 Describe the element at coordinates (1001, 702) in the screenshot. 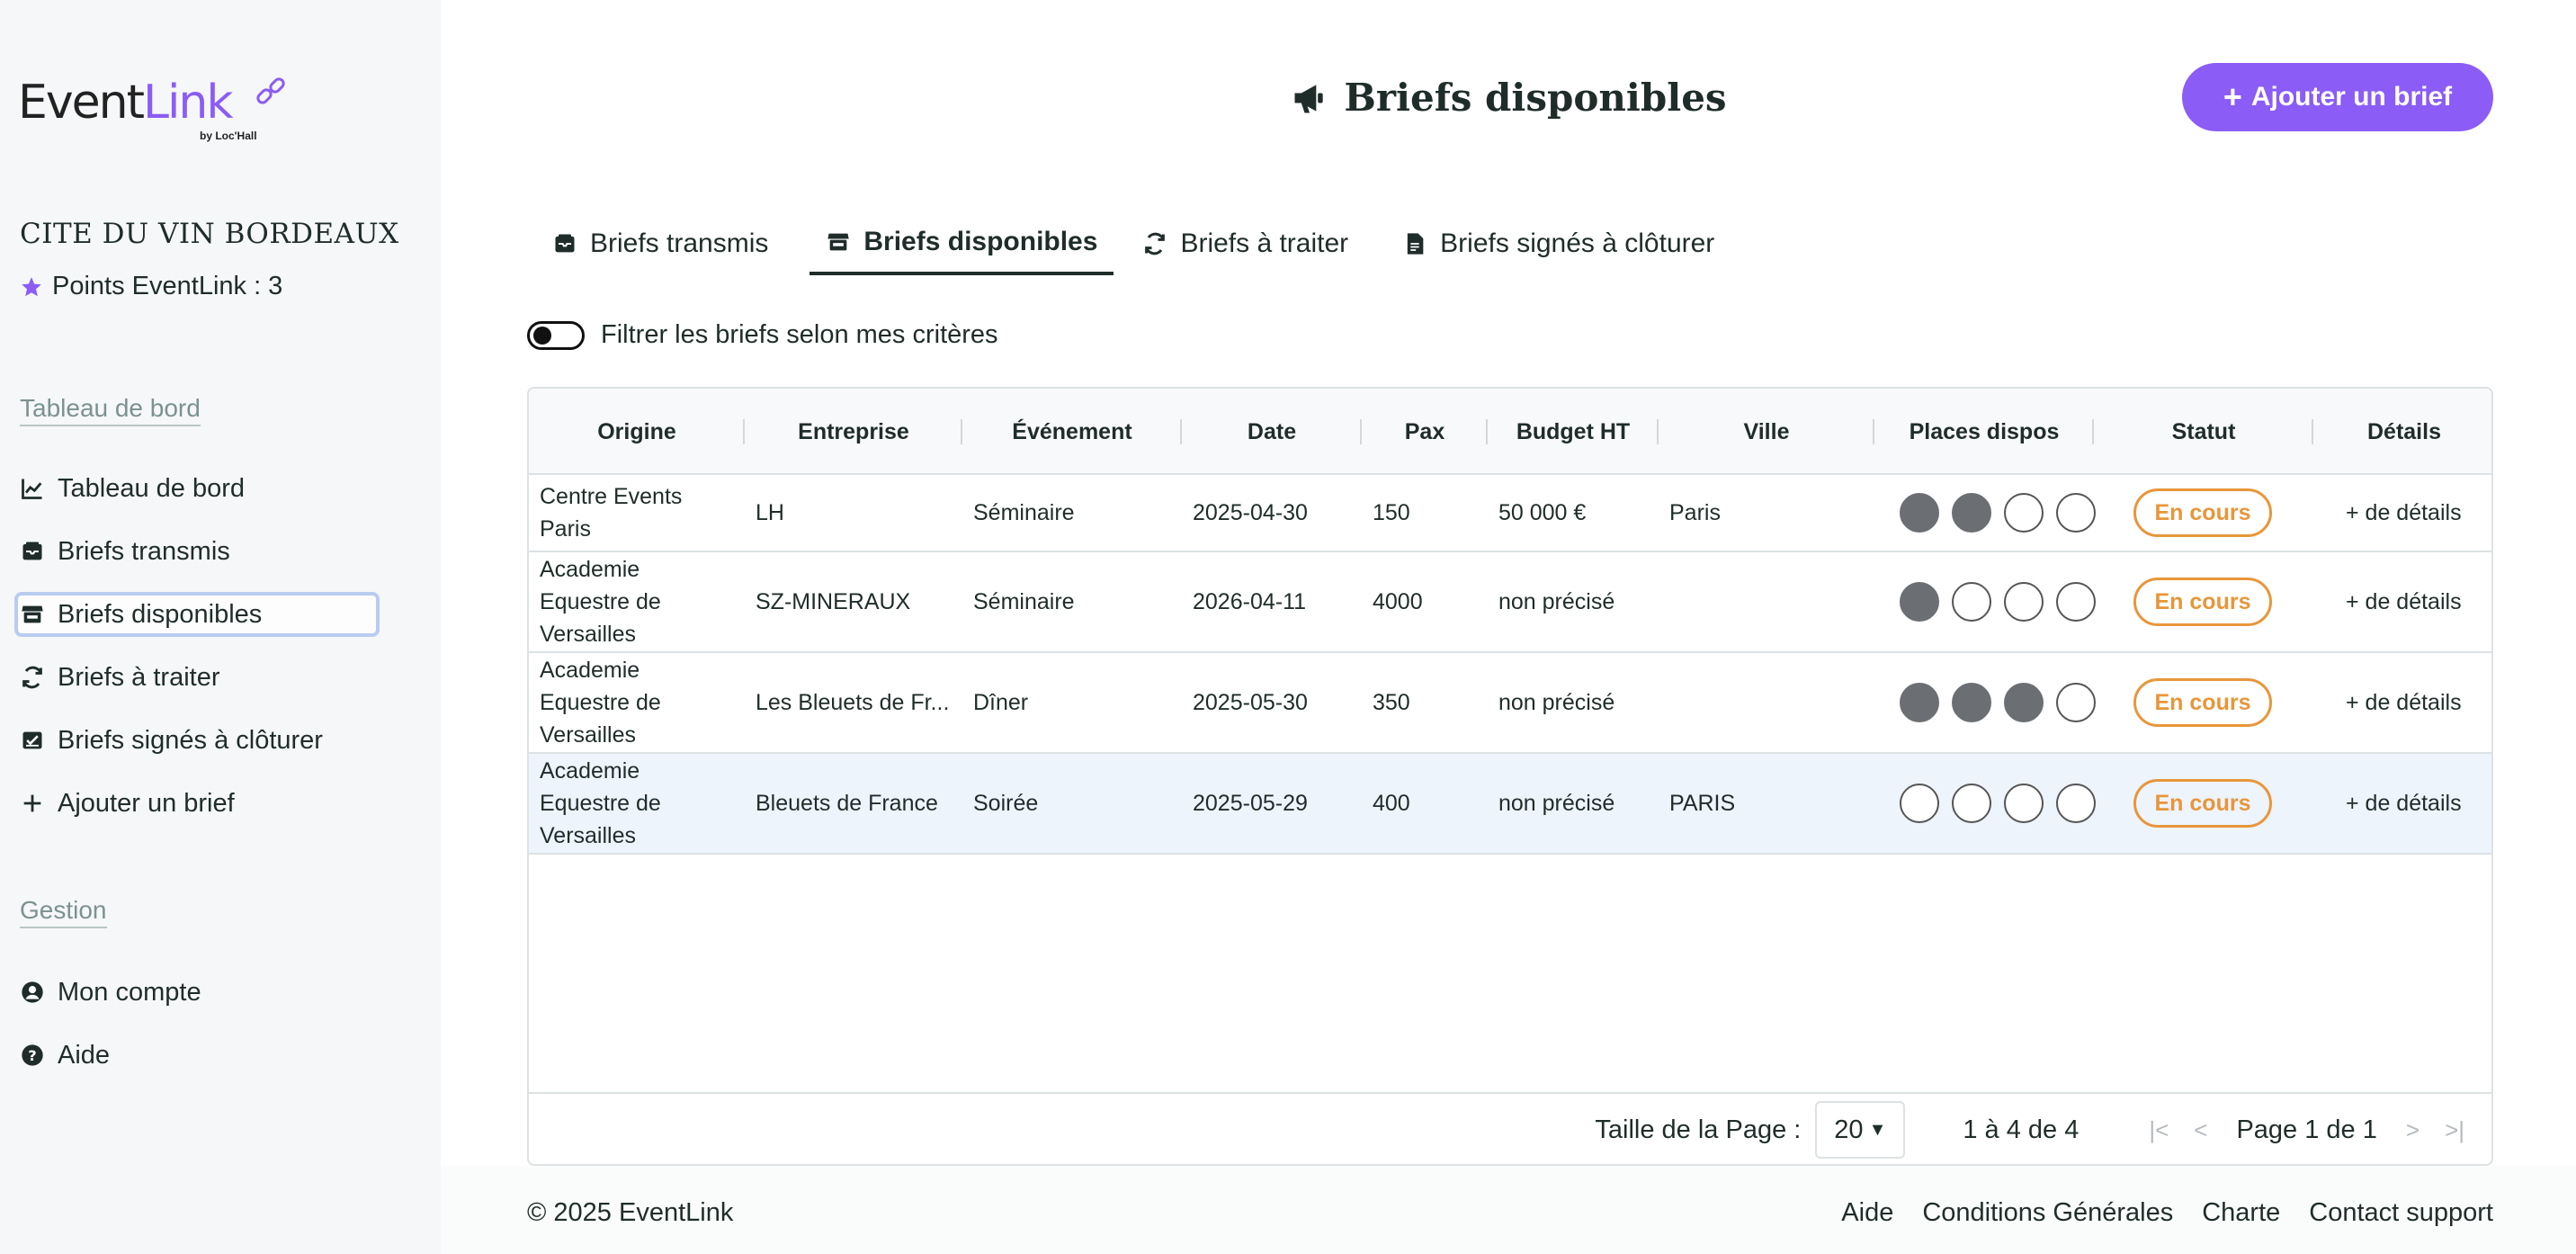

I see `cell-evenement: Dîner` at that location.